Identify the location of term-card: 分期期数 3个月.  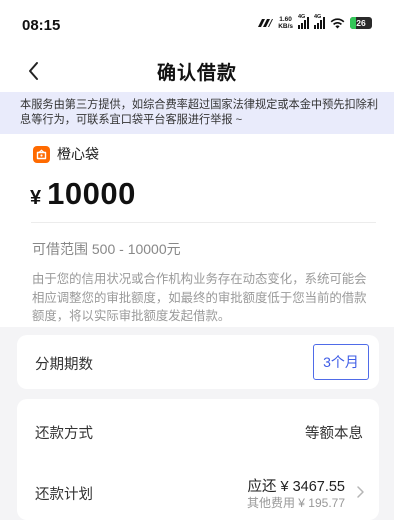
(198, 362).